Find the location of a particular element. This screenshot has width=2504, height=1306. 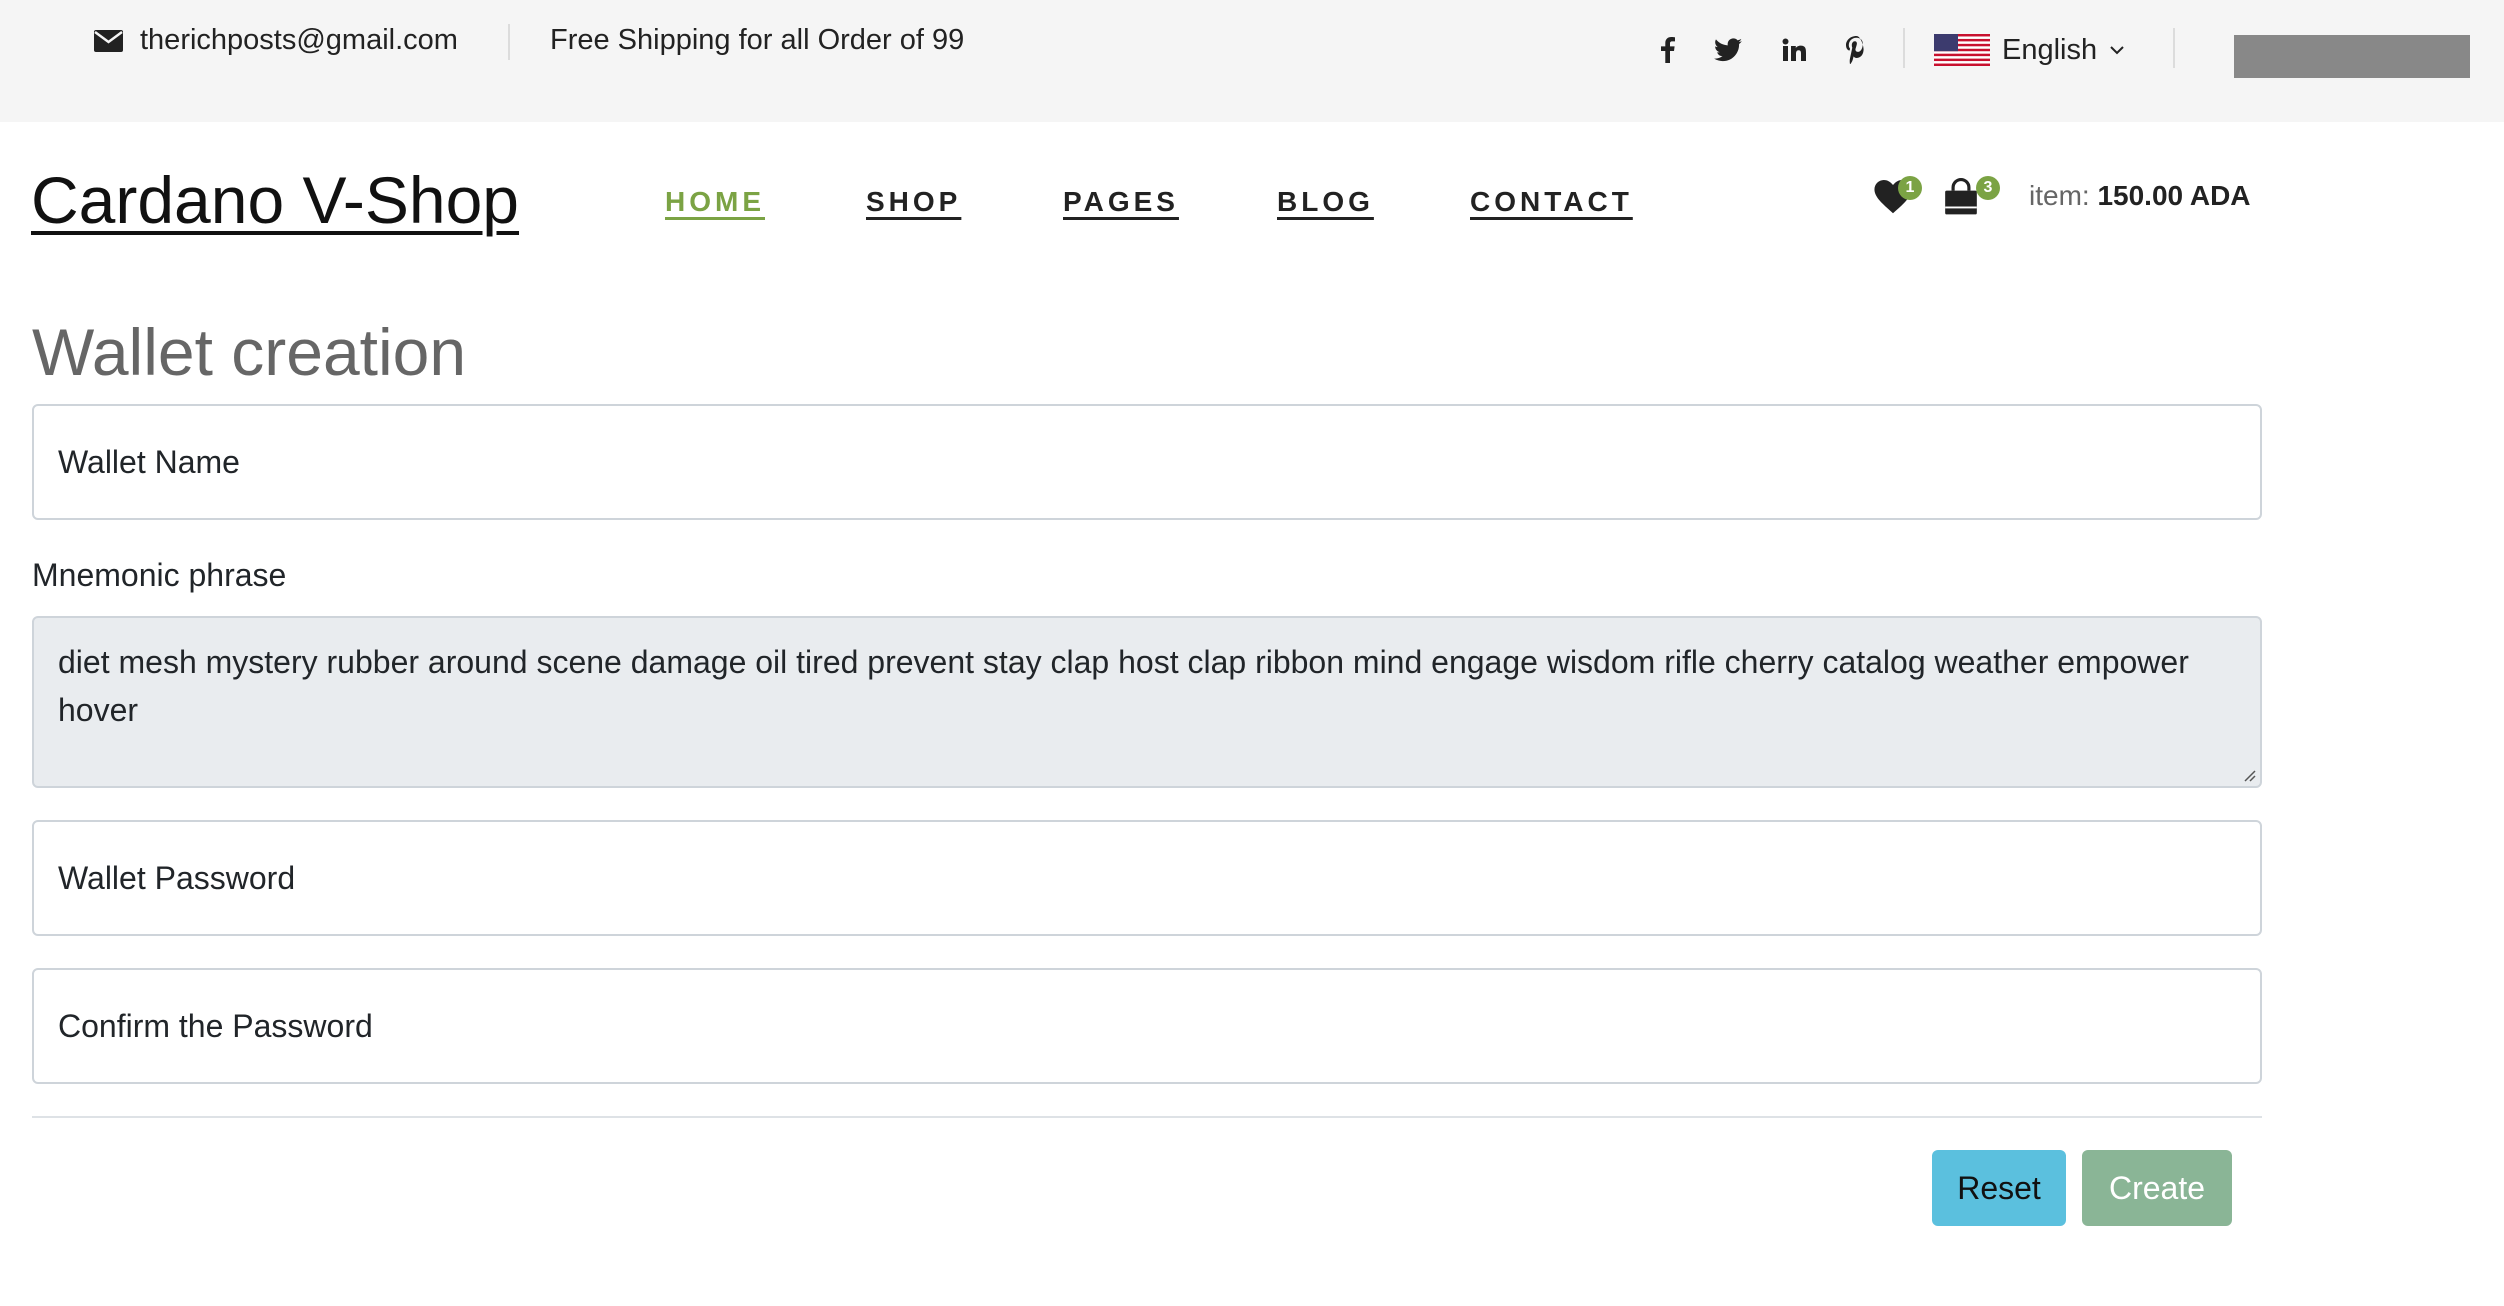

site-logo: Cardano V-Shop is located at coordinates (275, 200).